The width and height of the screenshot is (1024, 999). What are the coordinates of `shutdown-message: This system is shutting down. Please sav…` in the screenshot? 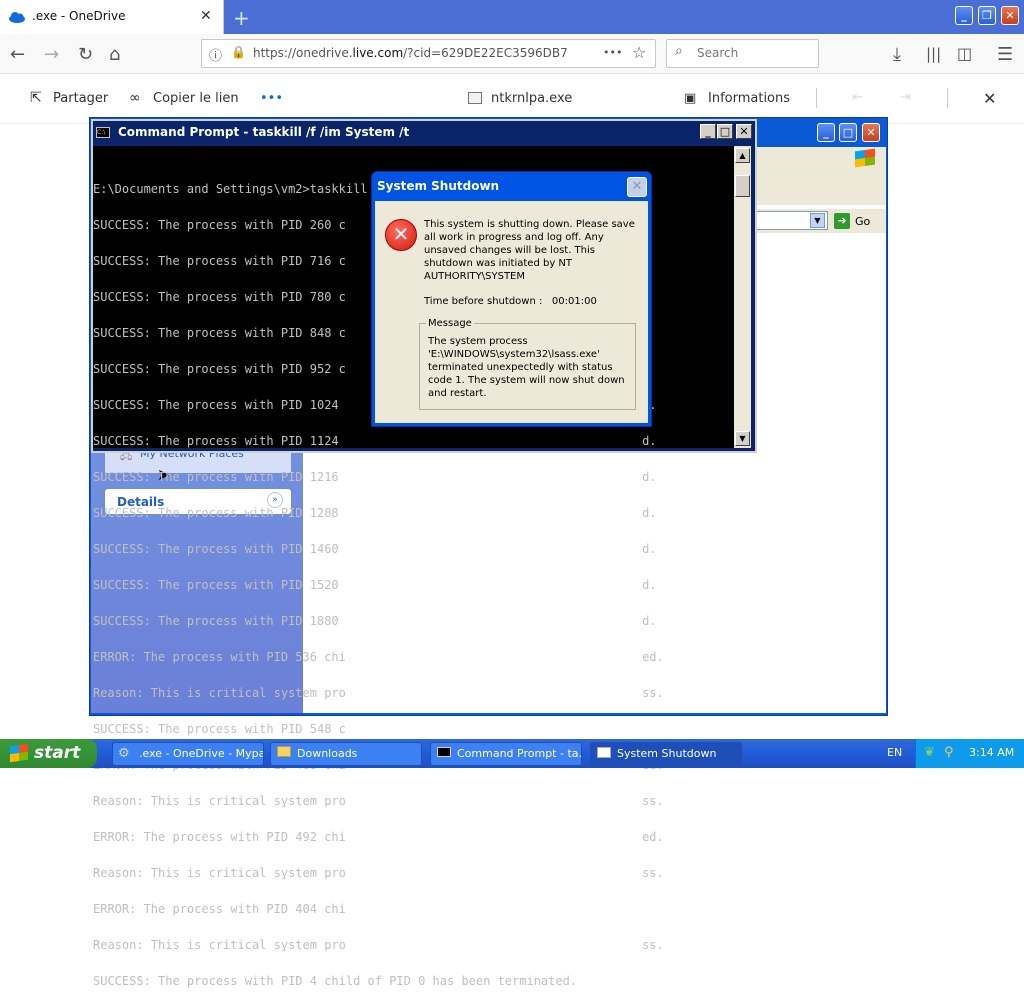 It's located at (529, 250).